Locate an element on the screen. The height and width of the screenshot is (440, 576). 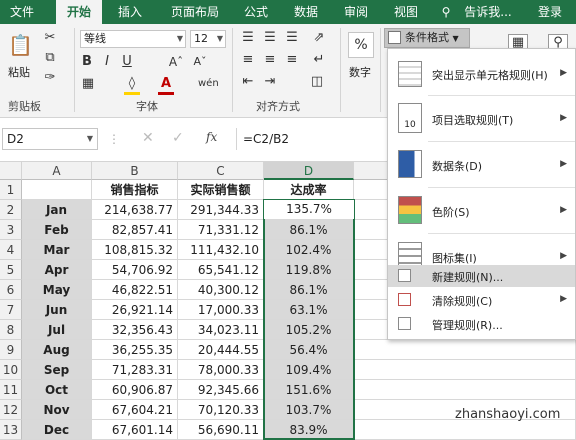
cell: 54,706.92 is located at coordinates (135, 270).